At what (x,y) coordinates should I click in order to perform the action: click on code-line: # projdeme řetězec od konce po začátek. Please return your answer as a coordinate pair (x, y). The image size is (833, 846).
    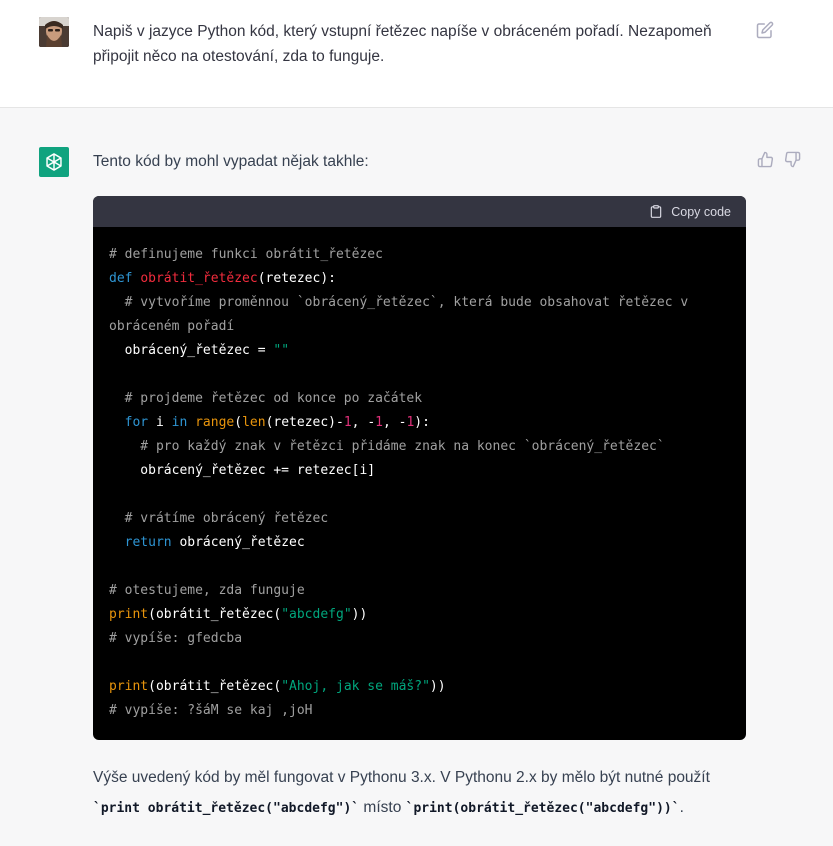
    Looking at the image, I should click on (419, 399).